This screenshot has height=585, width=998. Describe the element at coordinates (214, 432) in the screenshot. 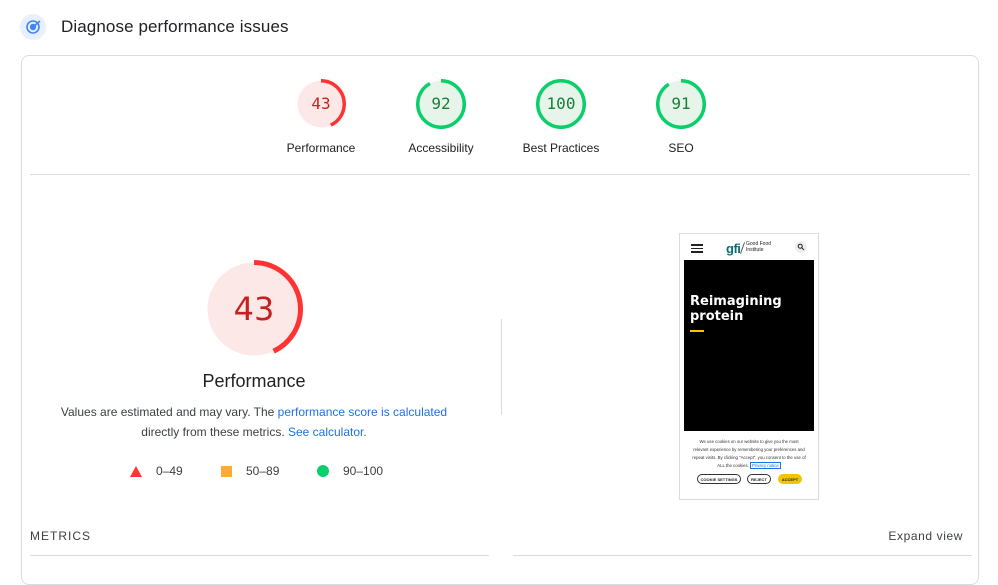

I see `desc-text: directly from these metrics.` at that location.